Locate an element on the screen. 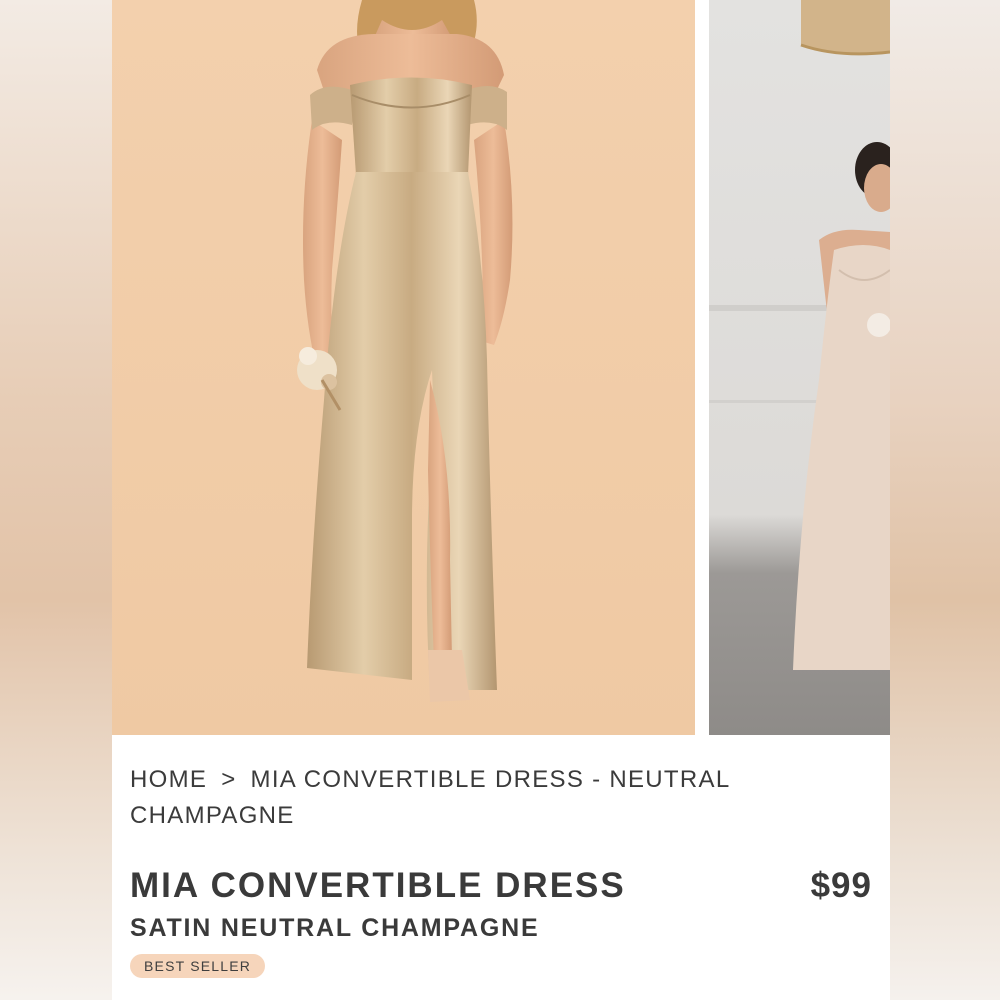 Image resolution: width=1000 pixels, height=1000 pixels. blurred-background-left is located at coordinates (56, 500).